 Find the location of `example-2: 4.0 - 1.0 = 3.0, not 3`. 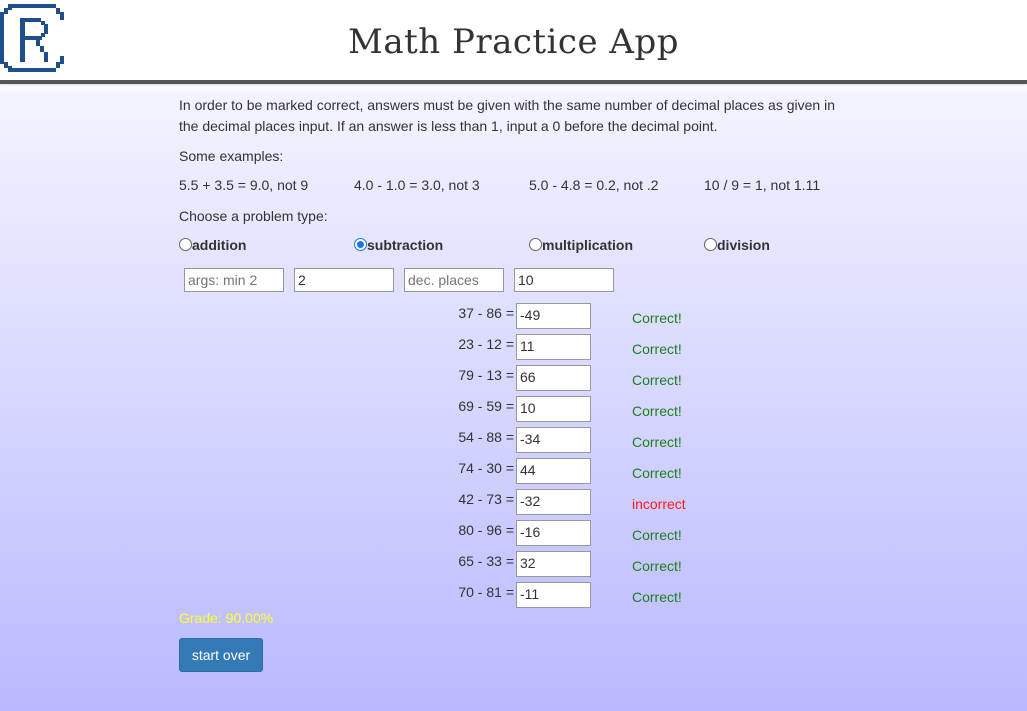

example-2: 4.0 - 1.0 = 3.0, not 3 is located at coordinates (417, 185).